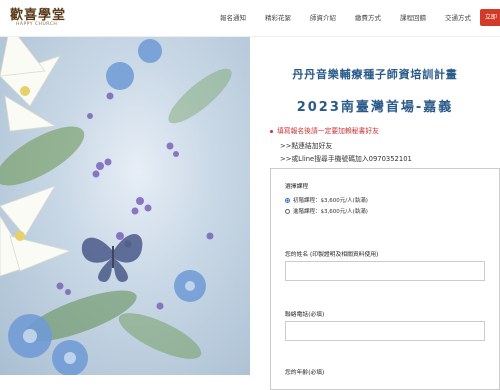 The width and height of the screenshot is (500, 390). I want to click on butterfly-icon, so click(112, 257).